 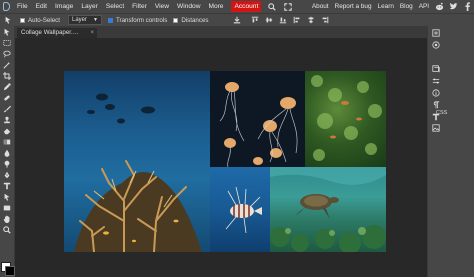 I want to click on menu-select: Select, so click(x=115, y=6).